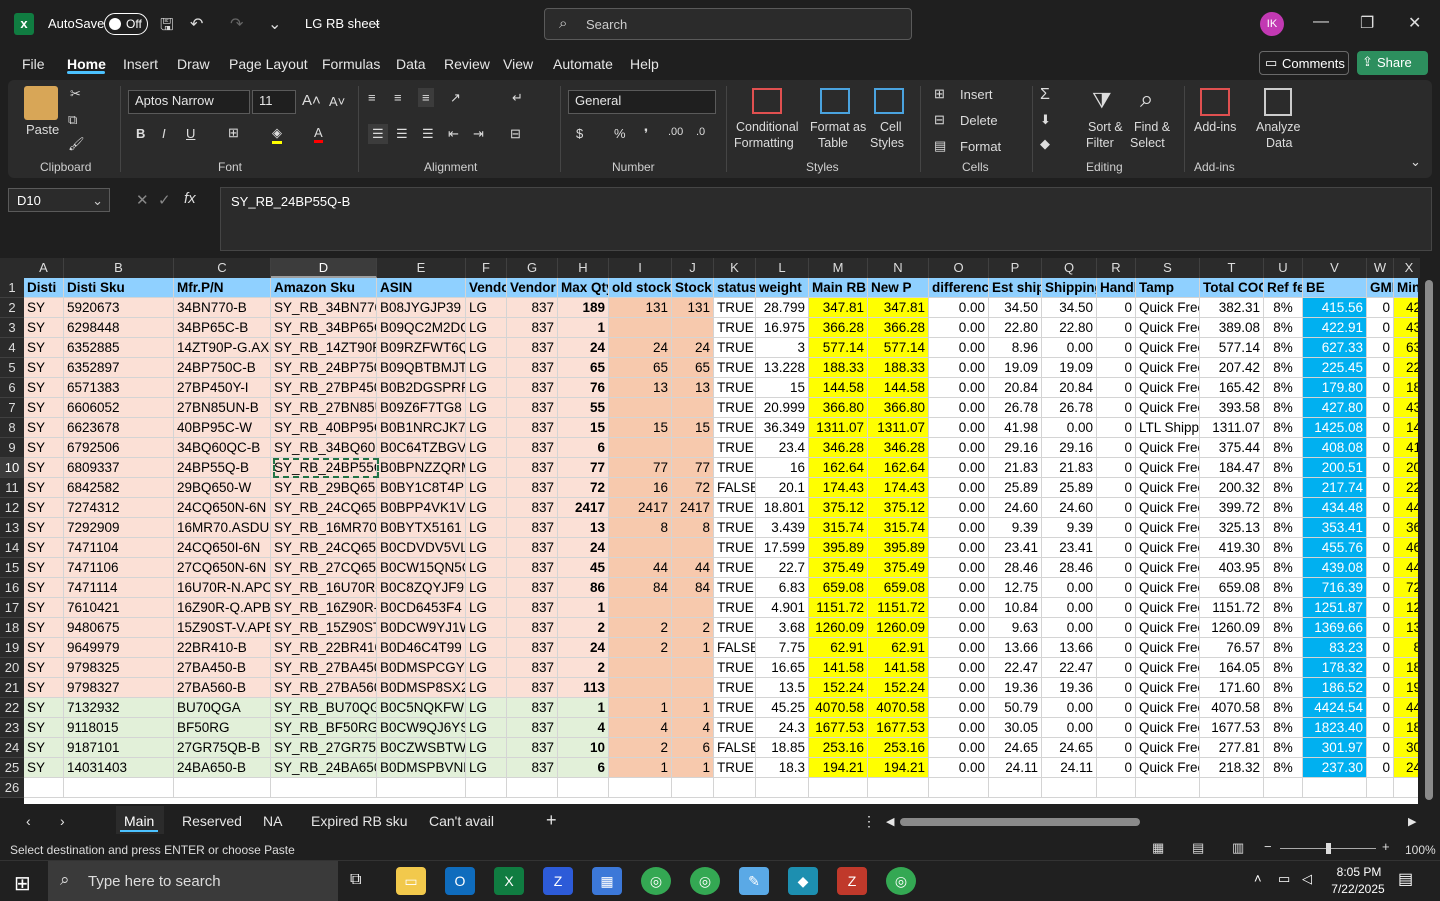 The height and width of the screenshot is (901, 1440). Describe the element at coordinates (12, 328) in the screenshot. I see `row-header: 3` at that location.